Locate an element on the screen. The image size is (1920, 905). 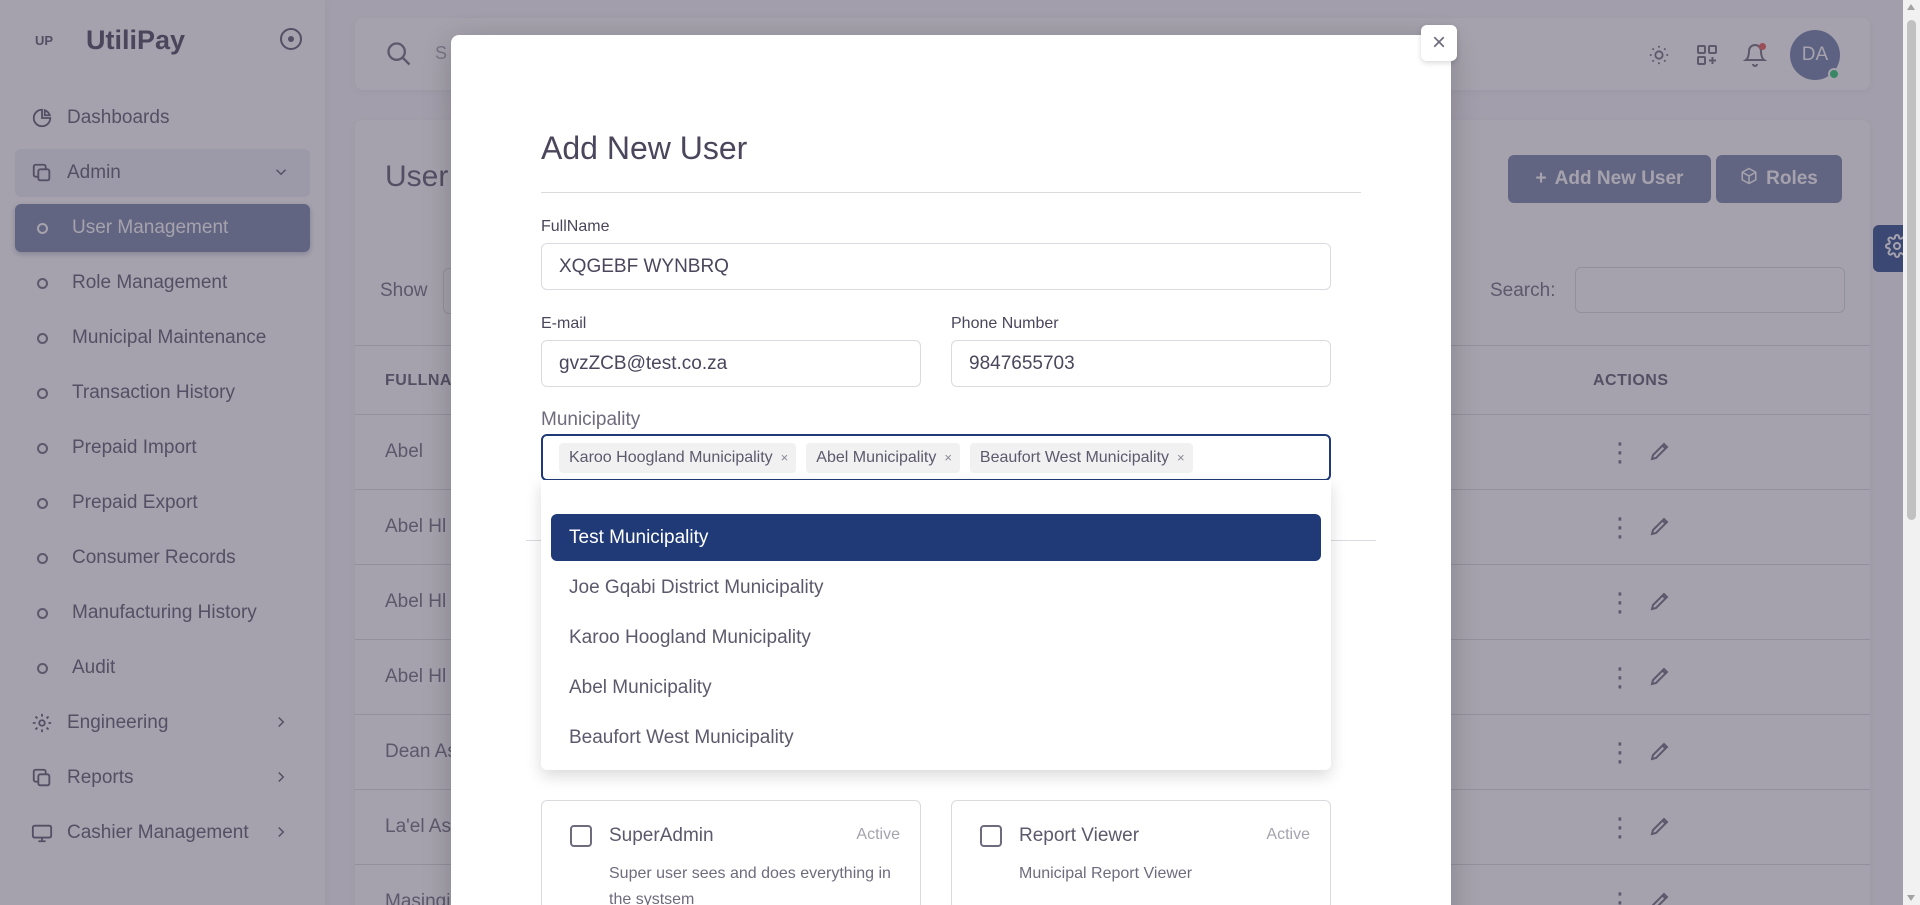
dropdown-option: Joe Gqabi District Municipality is located at coordinates (936, 587).